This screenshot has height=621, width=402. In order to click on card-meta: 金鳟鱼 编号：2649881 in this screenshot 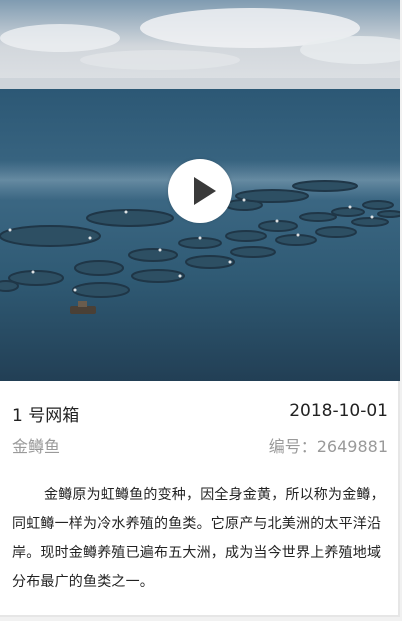, I will do `click(200, 445)`.